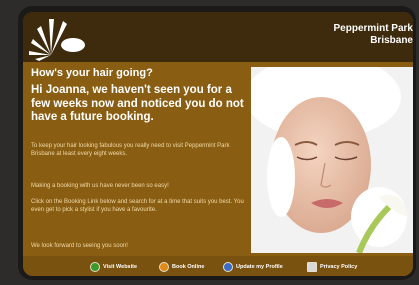  Describe the element at coordinates (312, 266) in the screenshot. I see `document-icon` at that location.